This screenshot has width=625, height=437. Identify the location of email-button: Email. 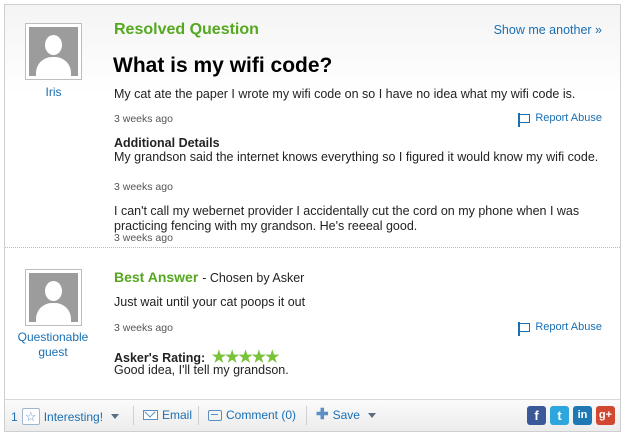
(167, 415).